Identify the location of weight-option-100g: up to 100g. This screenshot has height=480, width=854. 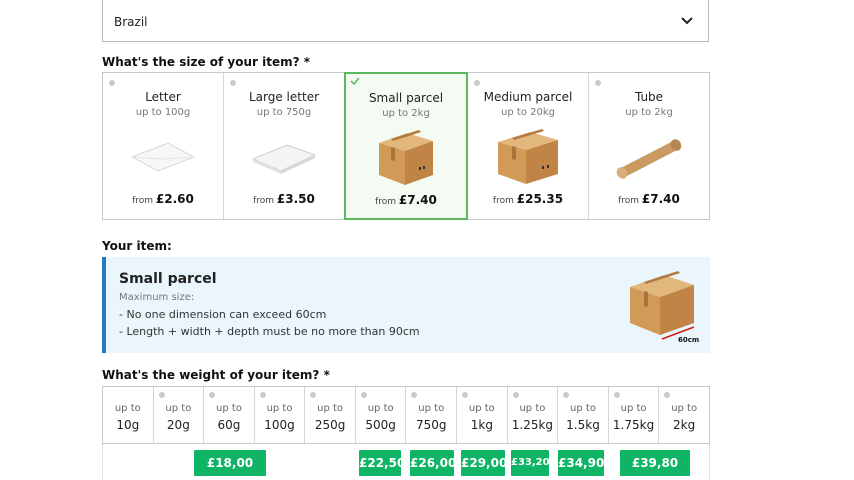
(280, 415).